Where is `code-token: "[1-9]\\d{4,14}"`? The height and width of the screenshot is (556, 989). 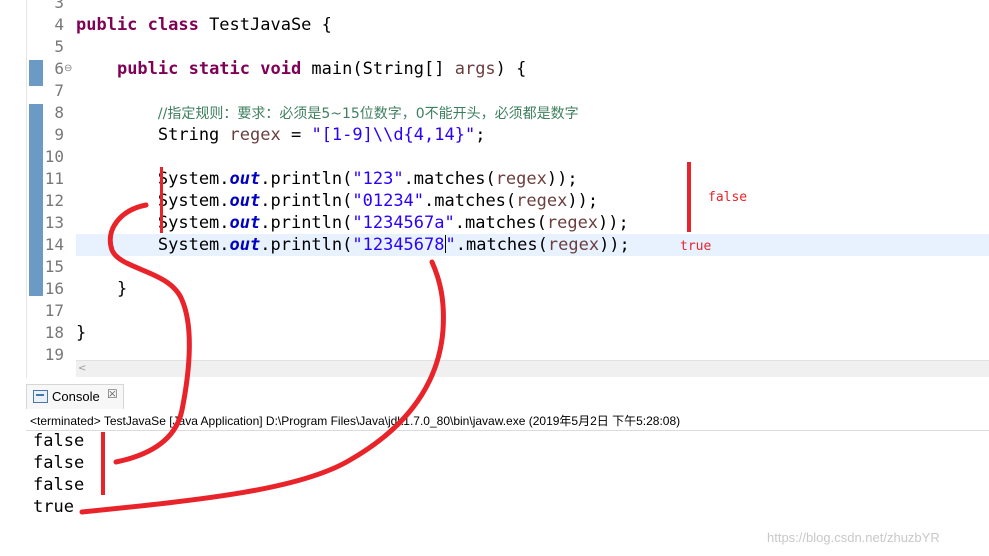
code-token: "[1-9]\\d{4,14}" is located at coordinates (393, 135).